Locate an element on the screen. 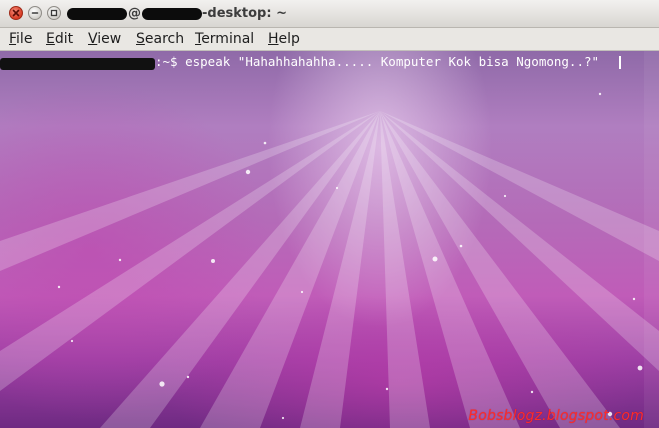  close-icon is located at coordinates (16, 13).